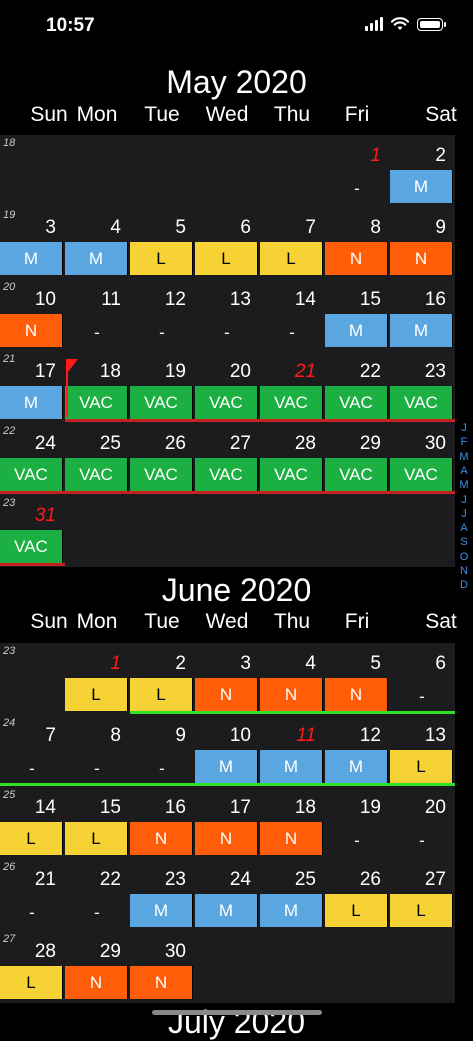  Describe the element at coordinates (28, 228) in the screenshot. I see `day-number: 3` at that location.